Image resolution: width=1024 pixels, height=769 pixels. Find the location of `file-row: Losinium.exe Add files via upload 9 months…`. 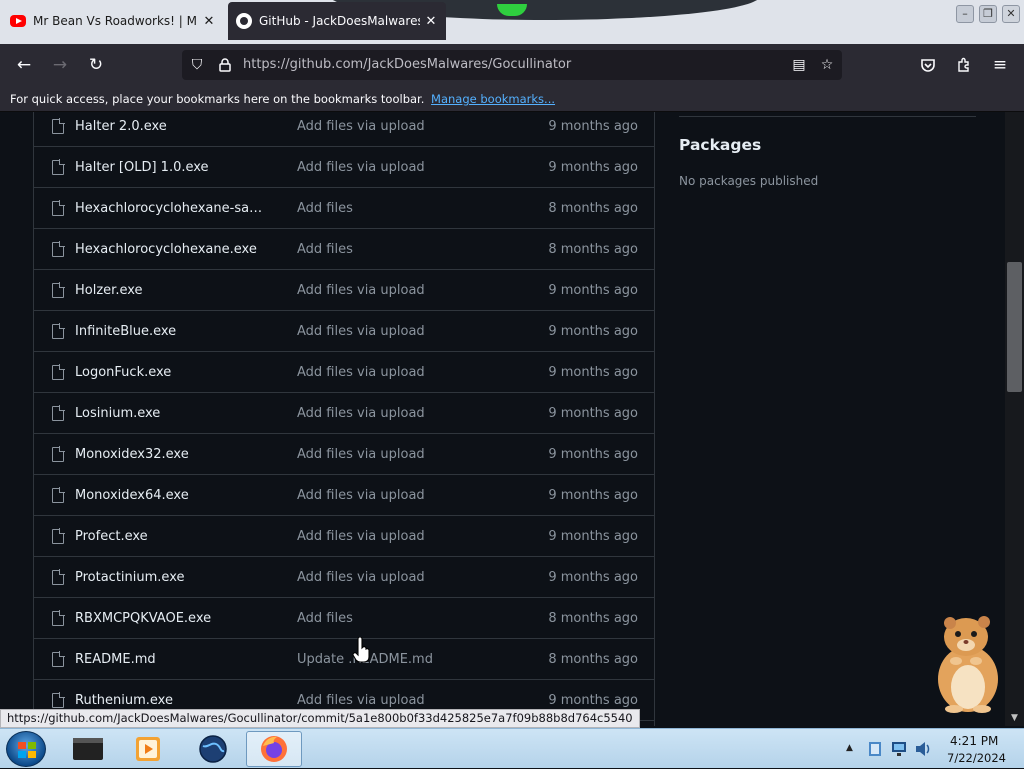

file-row: Losinium.exe Add files via upload 9 months… is located at coordinates (344, 413).